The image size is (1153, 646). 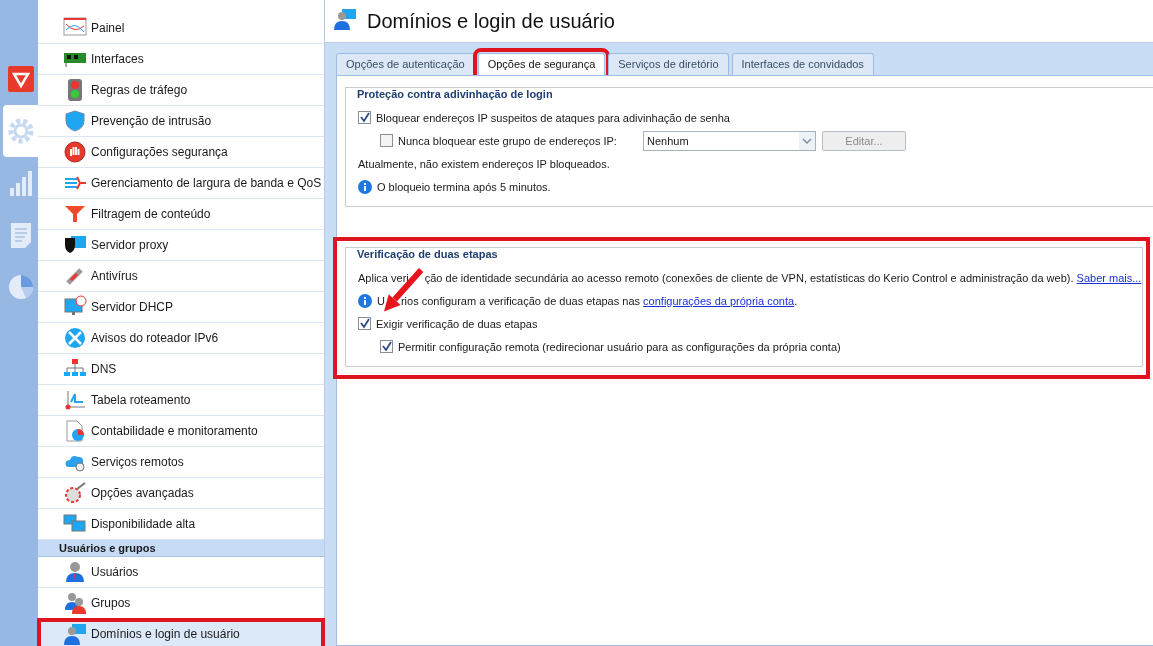 What do you see at coordinates (553, 117) in the screenshot?
I see `checkbox-label: Bloquear endereços IP suspeitos de ataques para adivinhação de senha` at bounding box center [553, 117].